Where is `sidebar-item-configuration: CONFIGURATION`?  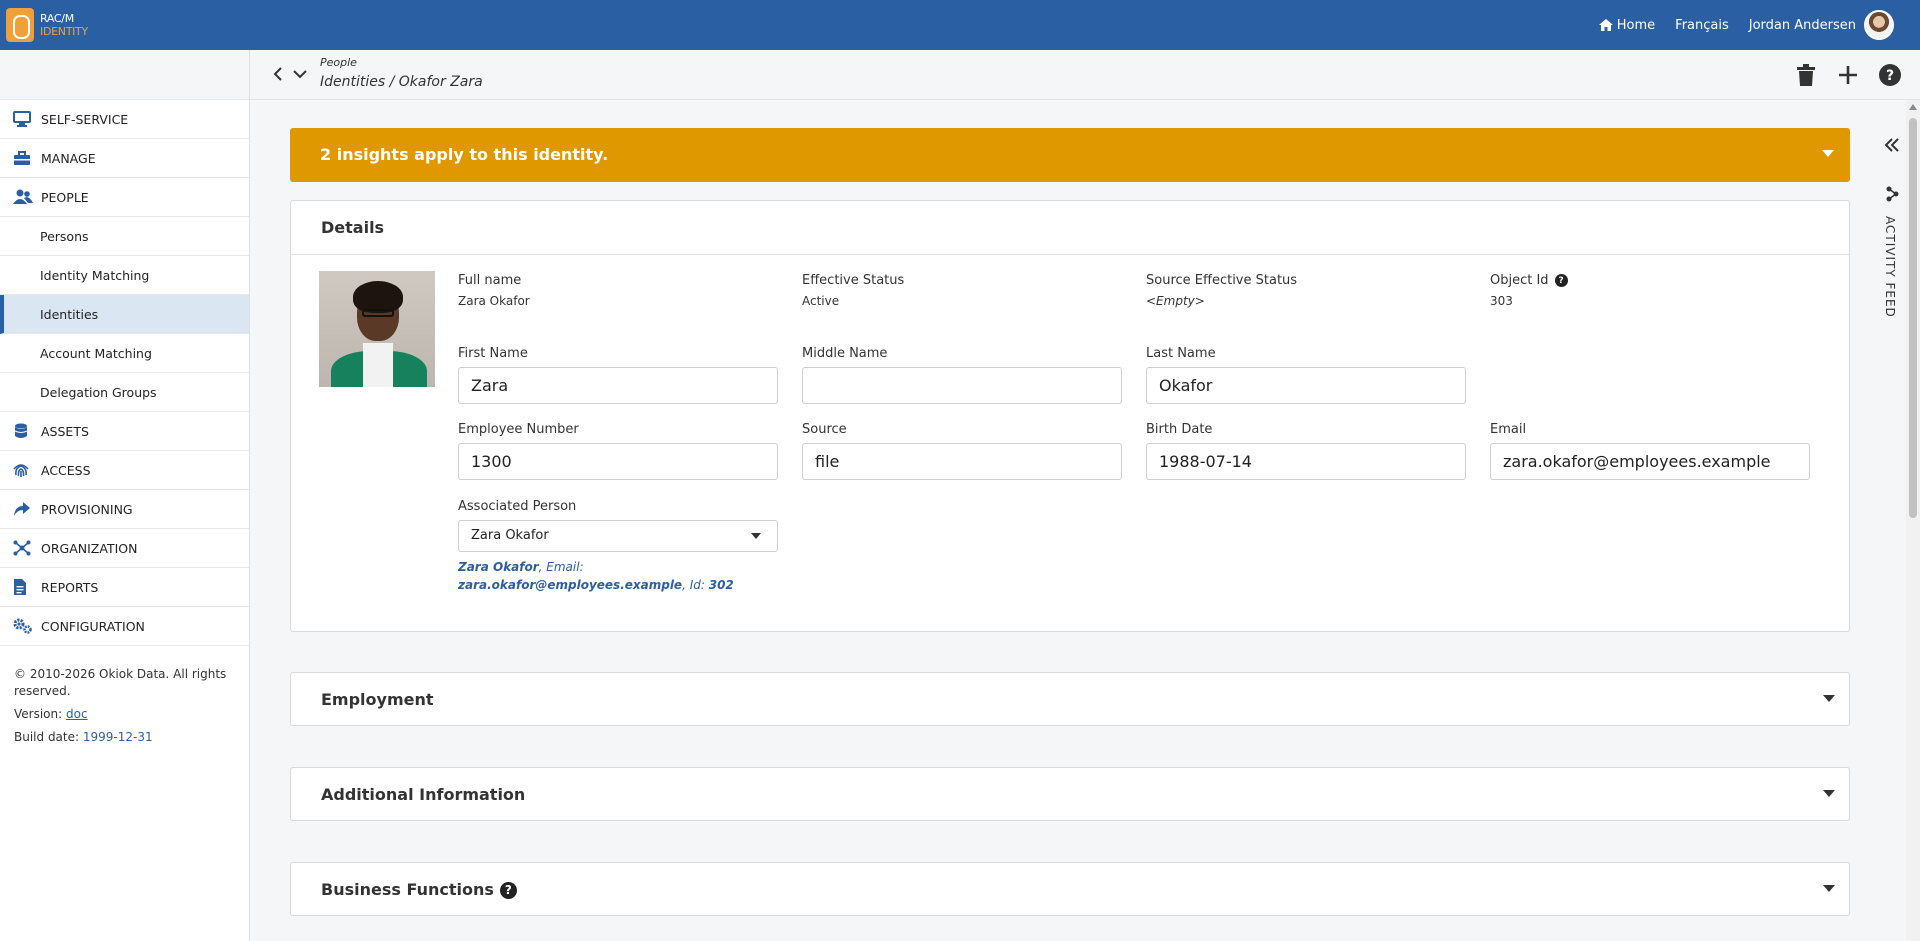
sidebar-item-configuration: CONFIGURATION is located at coordinates (124, 626).